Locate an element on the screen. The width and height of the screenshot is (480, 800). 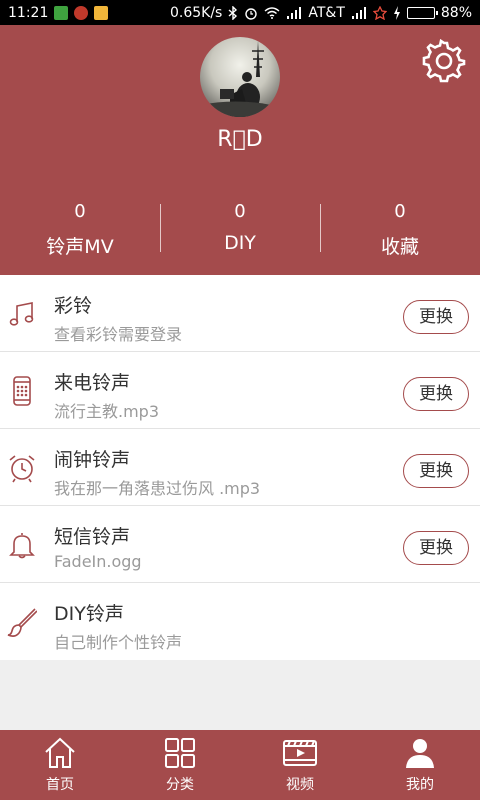
charging-icon is located at coordinates (396, 12).